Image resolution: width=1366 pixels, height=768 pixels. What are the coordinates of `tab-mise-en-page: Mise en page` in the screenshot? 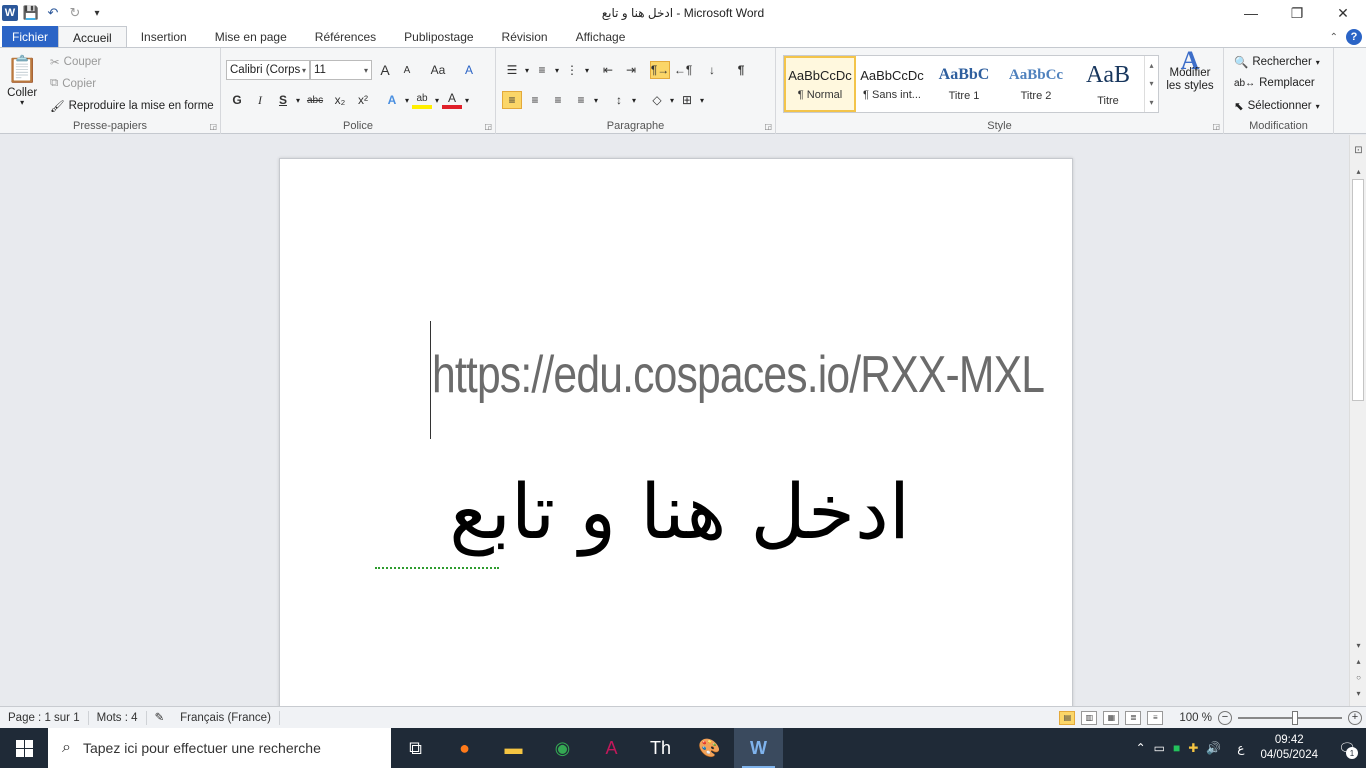 It's located at (251, 37).